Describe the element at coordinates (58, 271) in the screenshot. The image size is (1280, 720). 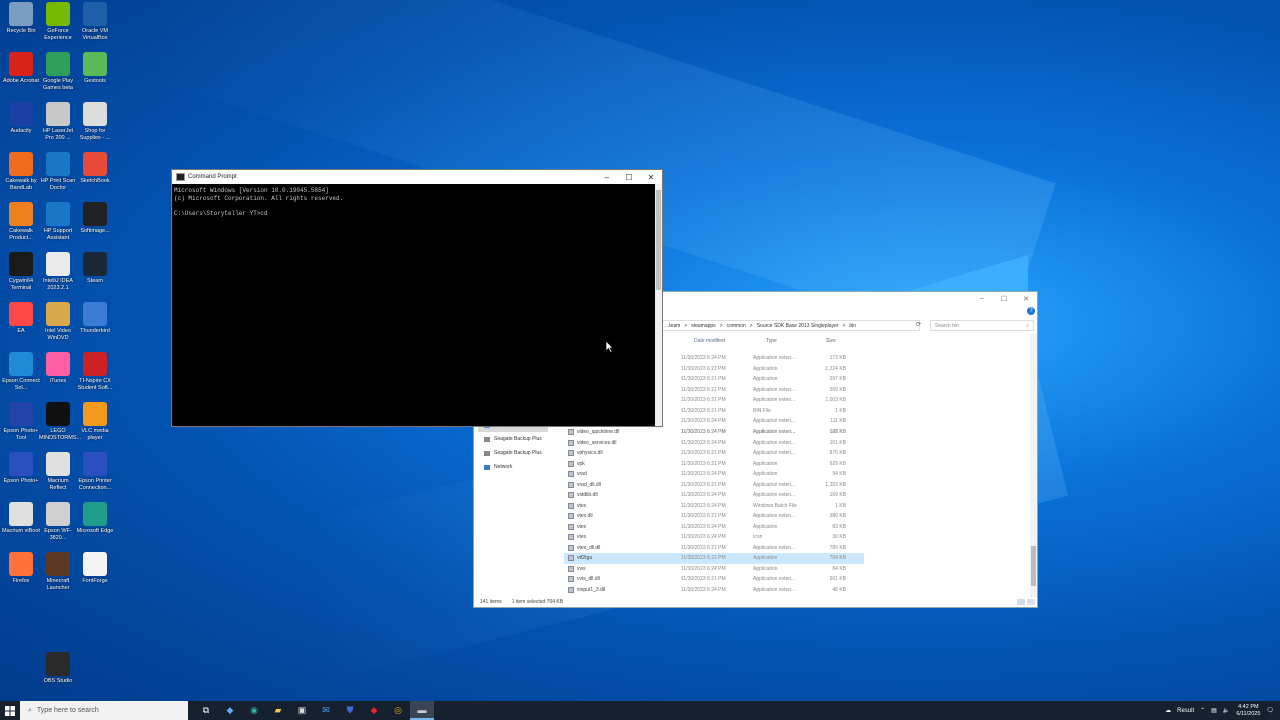
I see `desktop-shortcut: IntelliJ IDEA 2023.2.1` at that location.